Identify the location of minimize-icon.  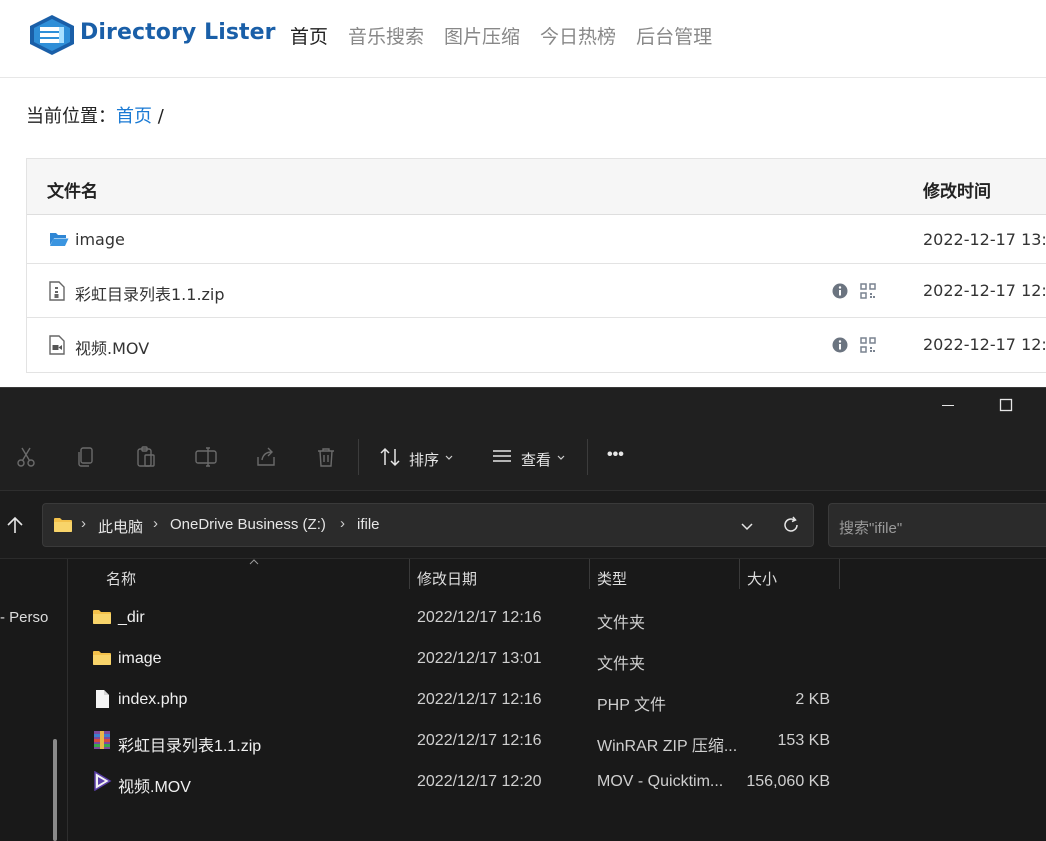
(948, 405).